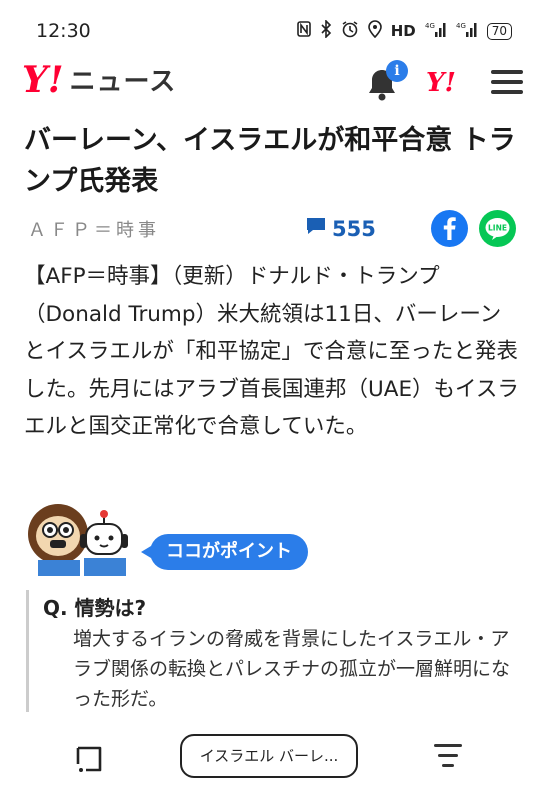  What do you see at coordinates (303, 31) in the screenshot?
I see `nfc-icon` at bounding box center [303, 31].